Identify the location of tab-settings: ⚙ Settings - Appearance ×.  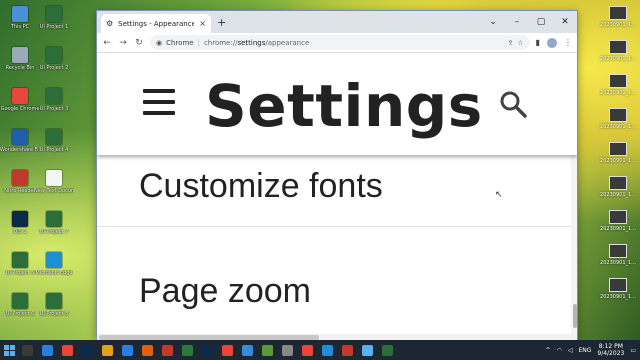
(156, 23).